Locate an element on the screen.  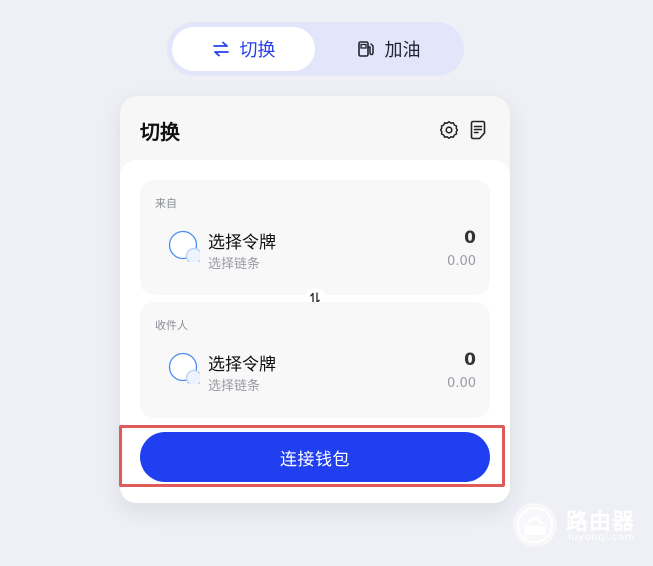
tab-swap: 切换 is located at coordinates (243, 49).